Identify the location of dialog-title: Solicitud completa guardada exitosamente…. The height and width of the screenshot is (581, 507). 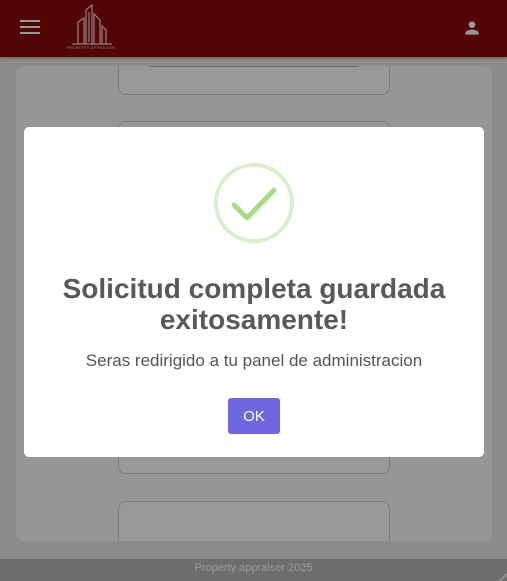
(254, 304).